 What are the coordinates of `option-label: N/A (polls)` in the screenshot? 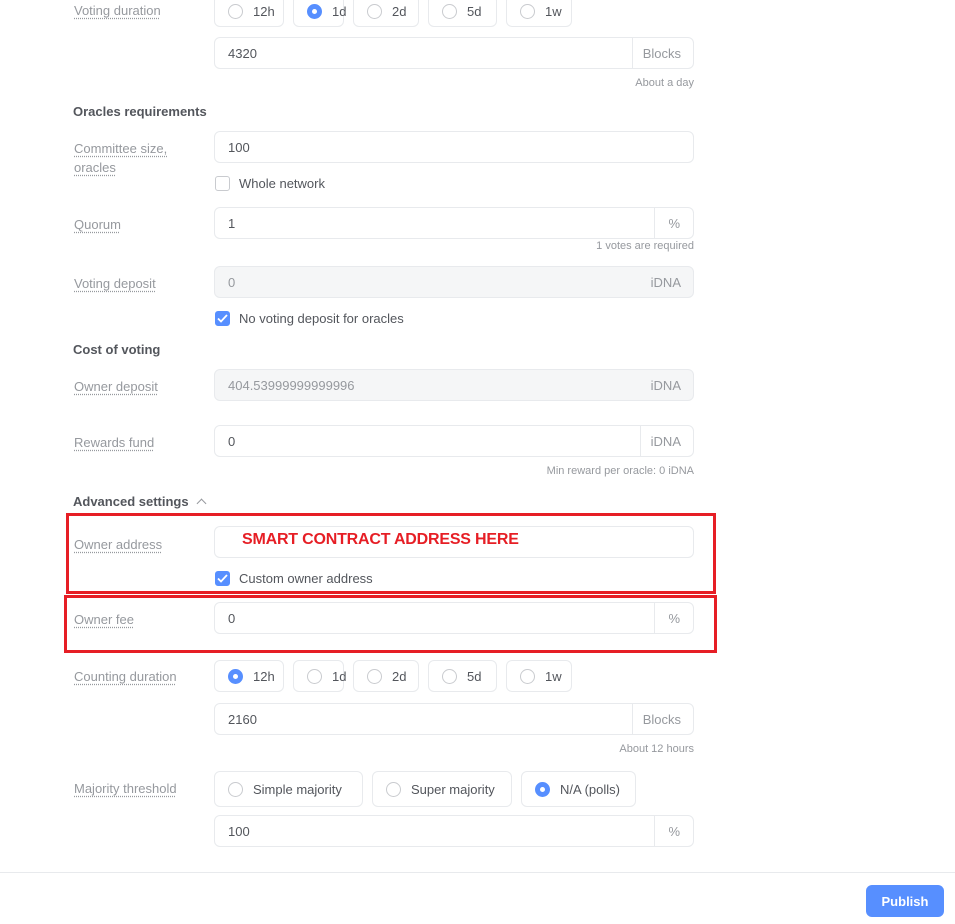 It's located at (590, 789).